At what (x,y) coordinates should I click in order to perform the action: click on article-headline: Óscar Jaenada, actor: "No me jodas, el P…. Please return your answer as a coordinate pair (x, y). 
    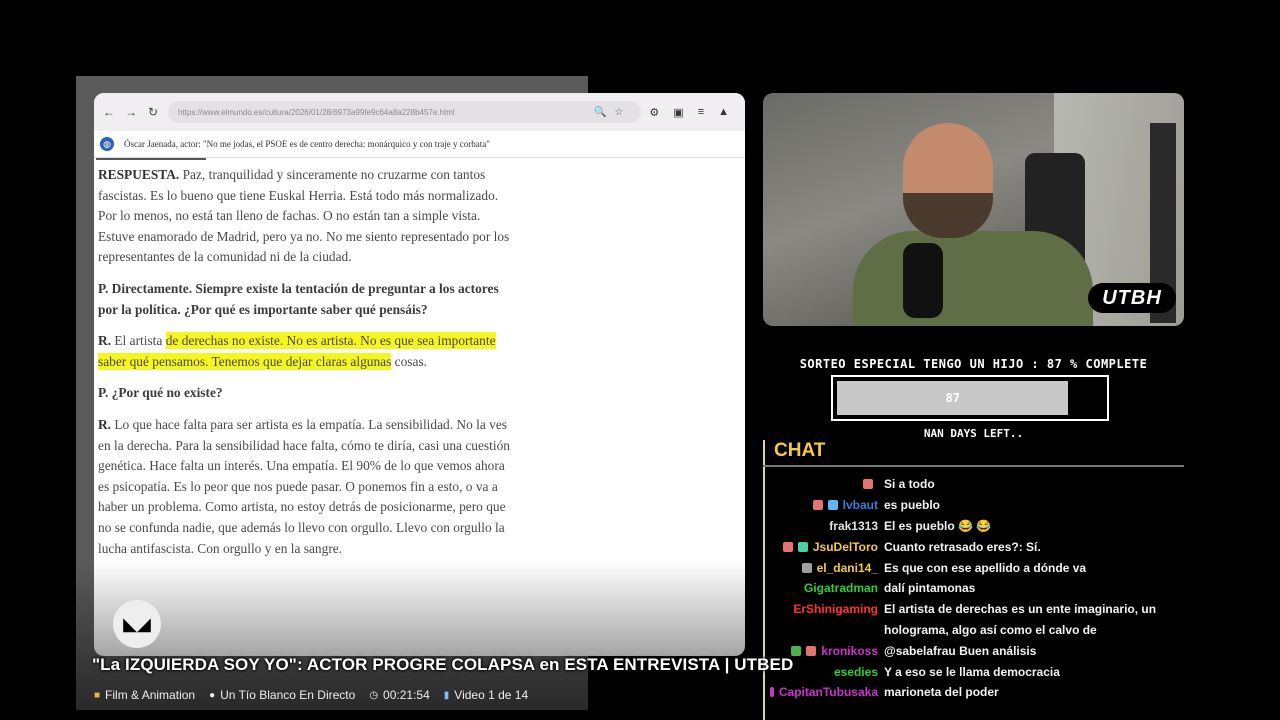
    Looking at the image, I should click on (307, 144).